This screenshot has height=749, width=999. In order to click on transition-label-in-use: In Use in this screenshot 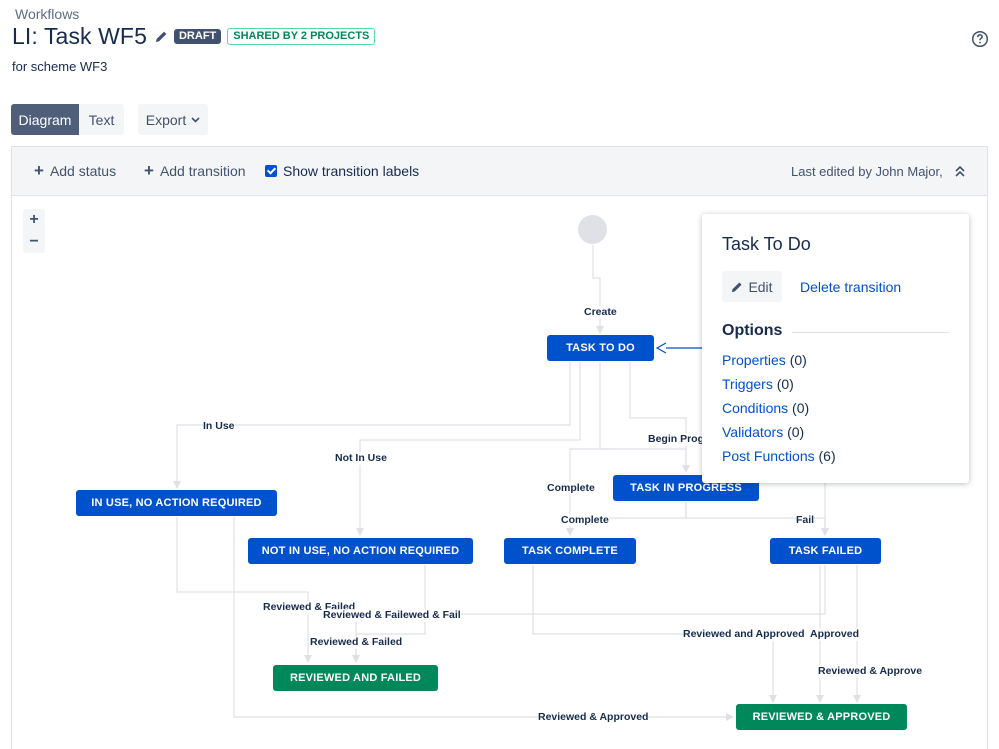, I will do `click(219, 426)`.